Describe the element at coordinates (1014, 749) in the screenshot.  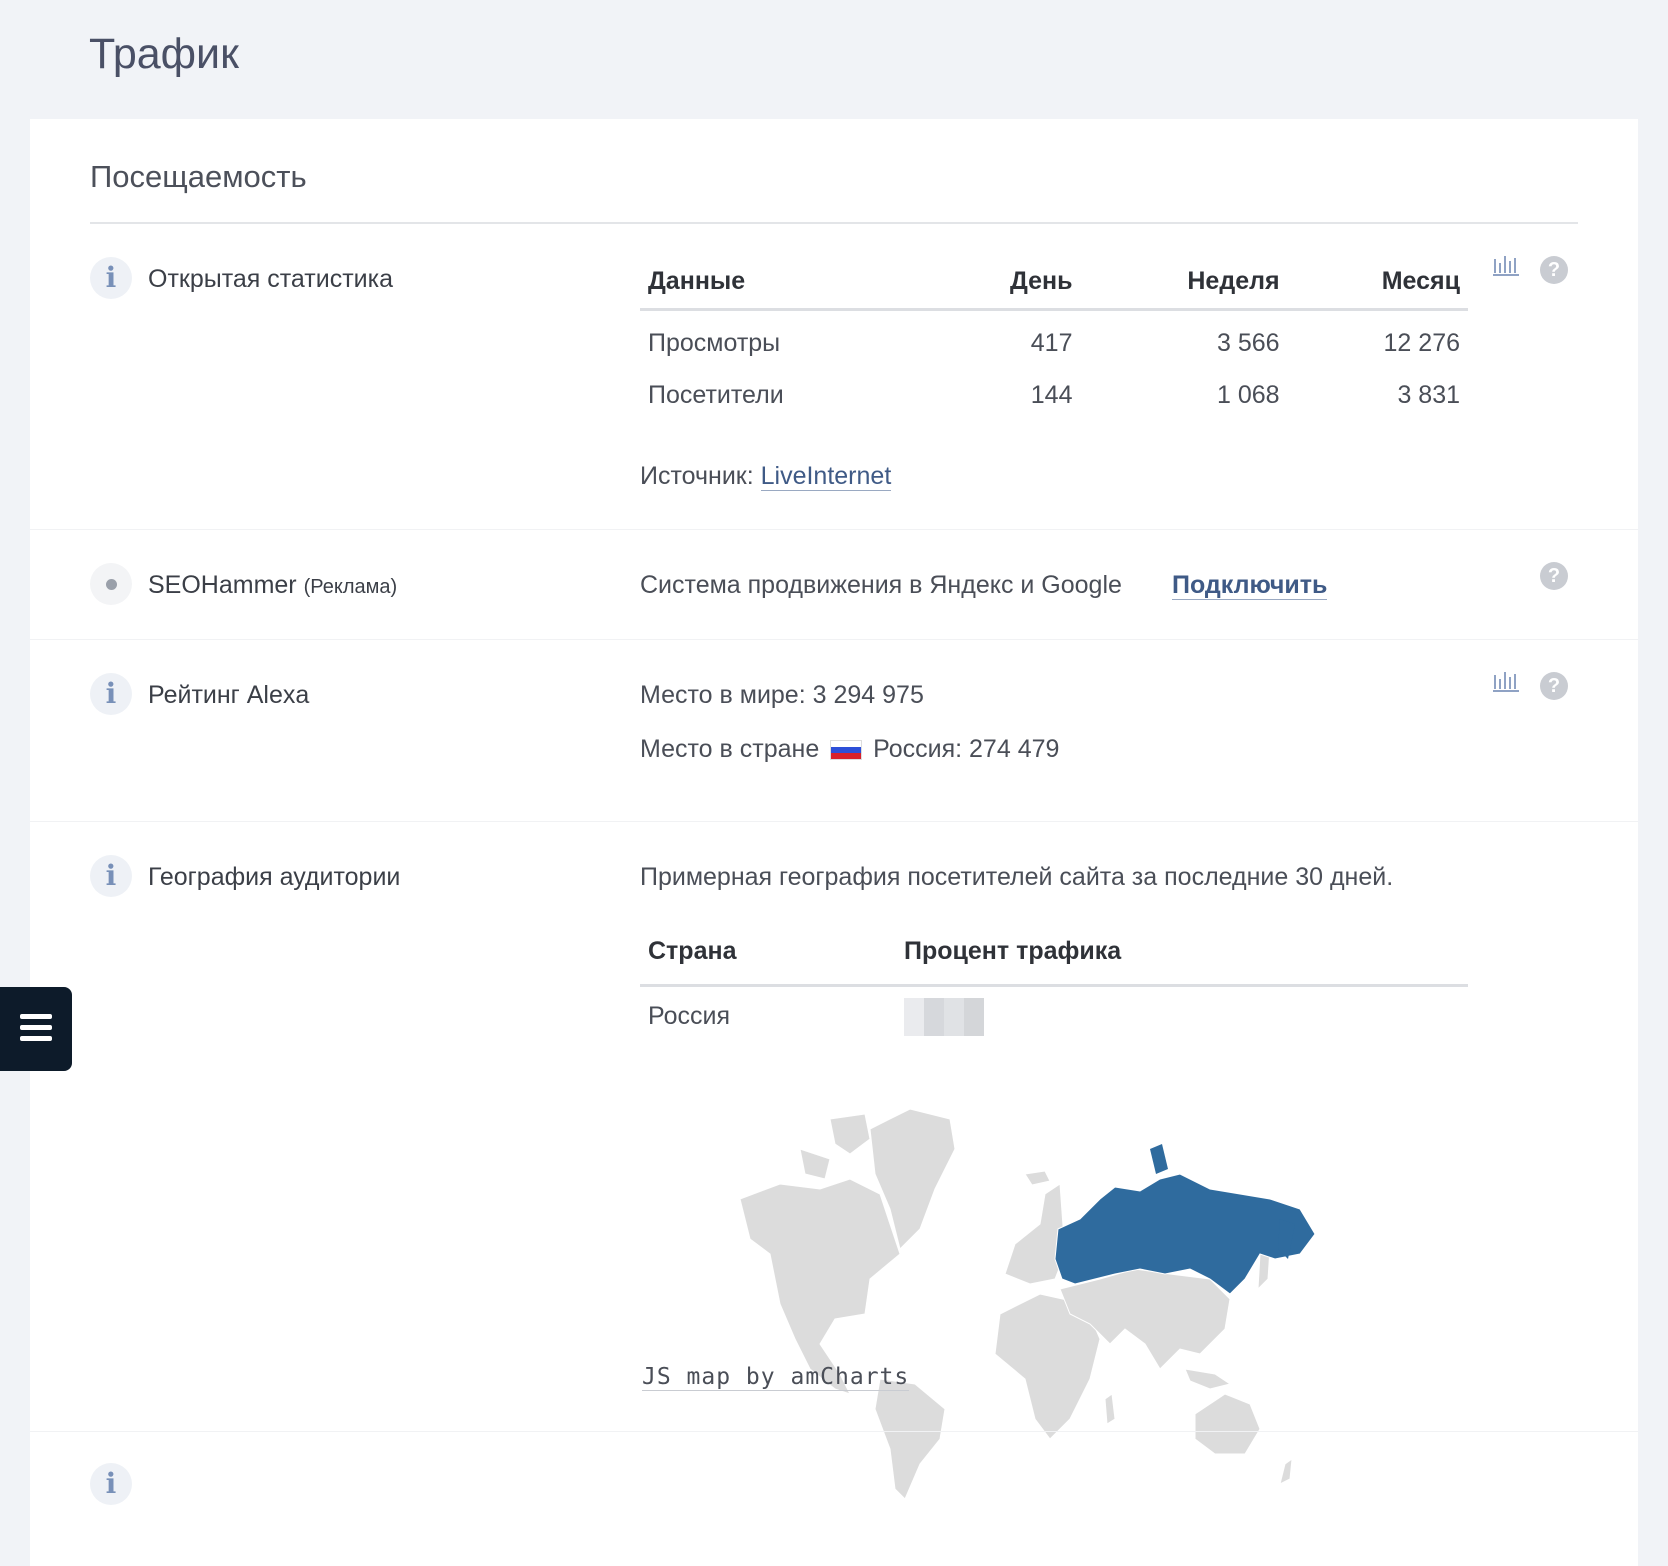
I see `country-rank-value: 274 479` at that location.